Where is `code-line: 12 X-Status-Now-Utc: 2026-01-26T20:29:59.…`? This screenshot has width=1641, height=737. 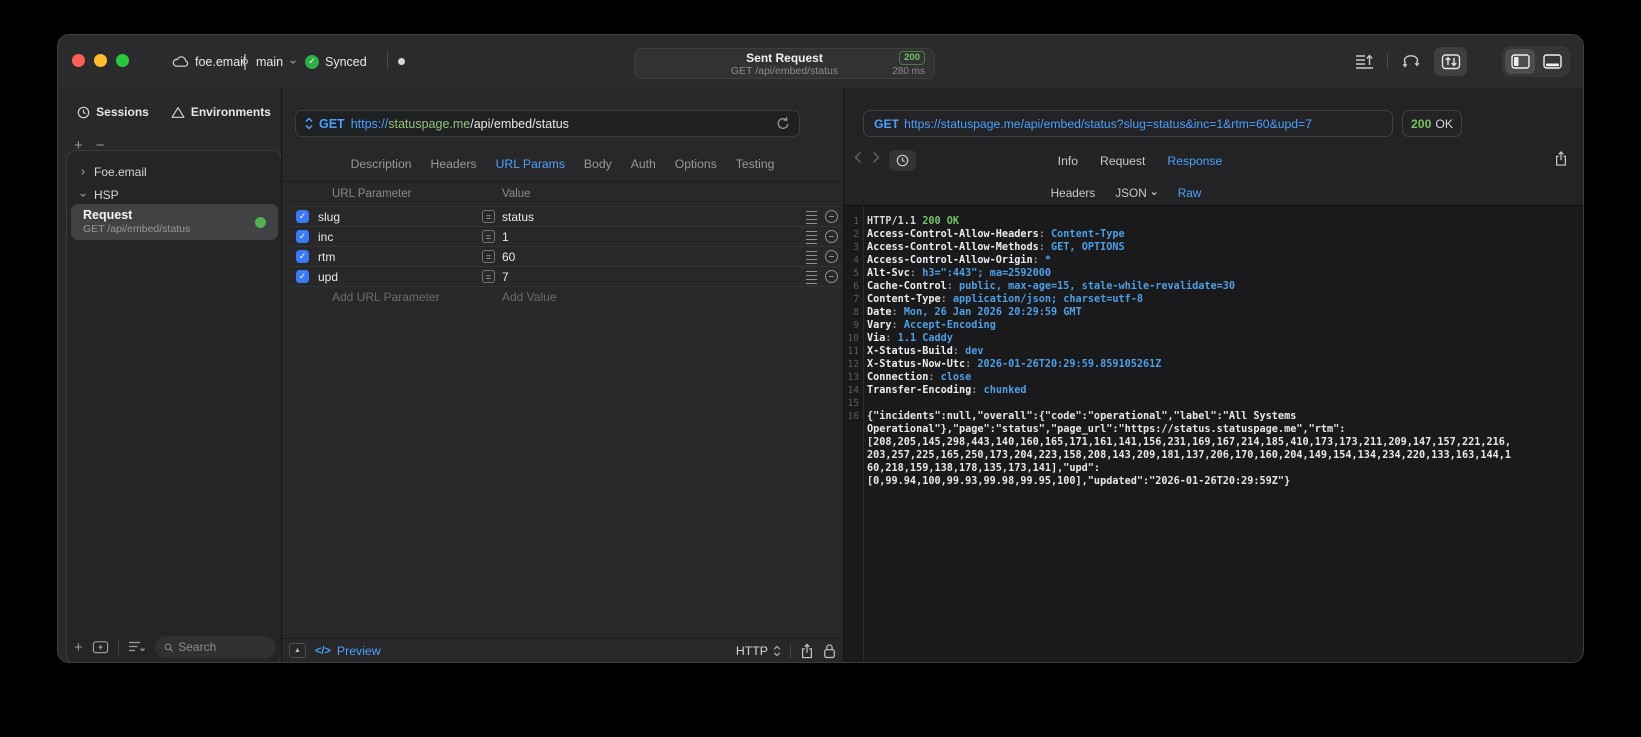
code-line: 12 X-Status-Now-Utc: 2026-01-26T20:29:59.… is located at coordinates (1004, 364).